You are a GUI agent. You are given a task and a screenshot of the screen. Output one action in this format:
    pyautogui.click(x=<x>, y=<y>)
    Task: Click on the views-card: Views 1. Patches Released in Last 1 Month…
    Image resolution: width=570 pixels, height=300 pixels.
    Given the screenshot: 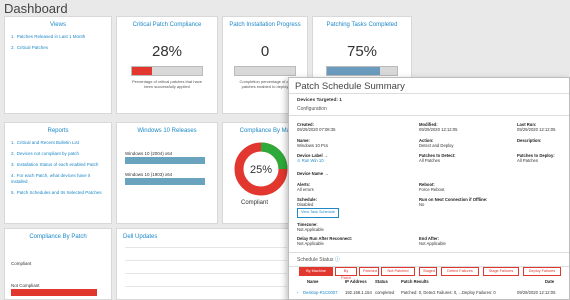 What is the action you would take?
    pyautogui.click(x=58, y=65)
    